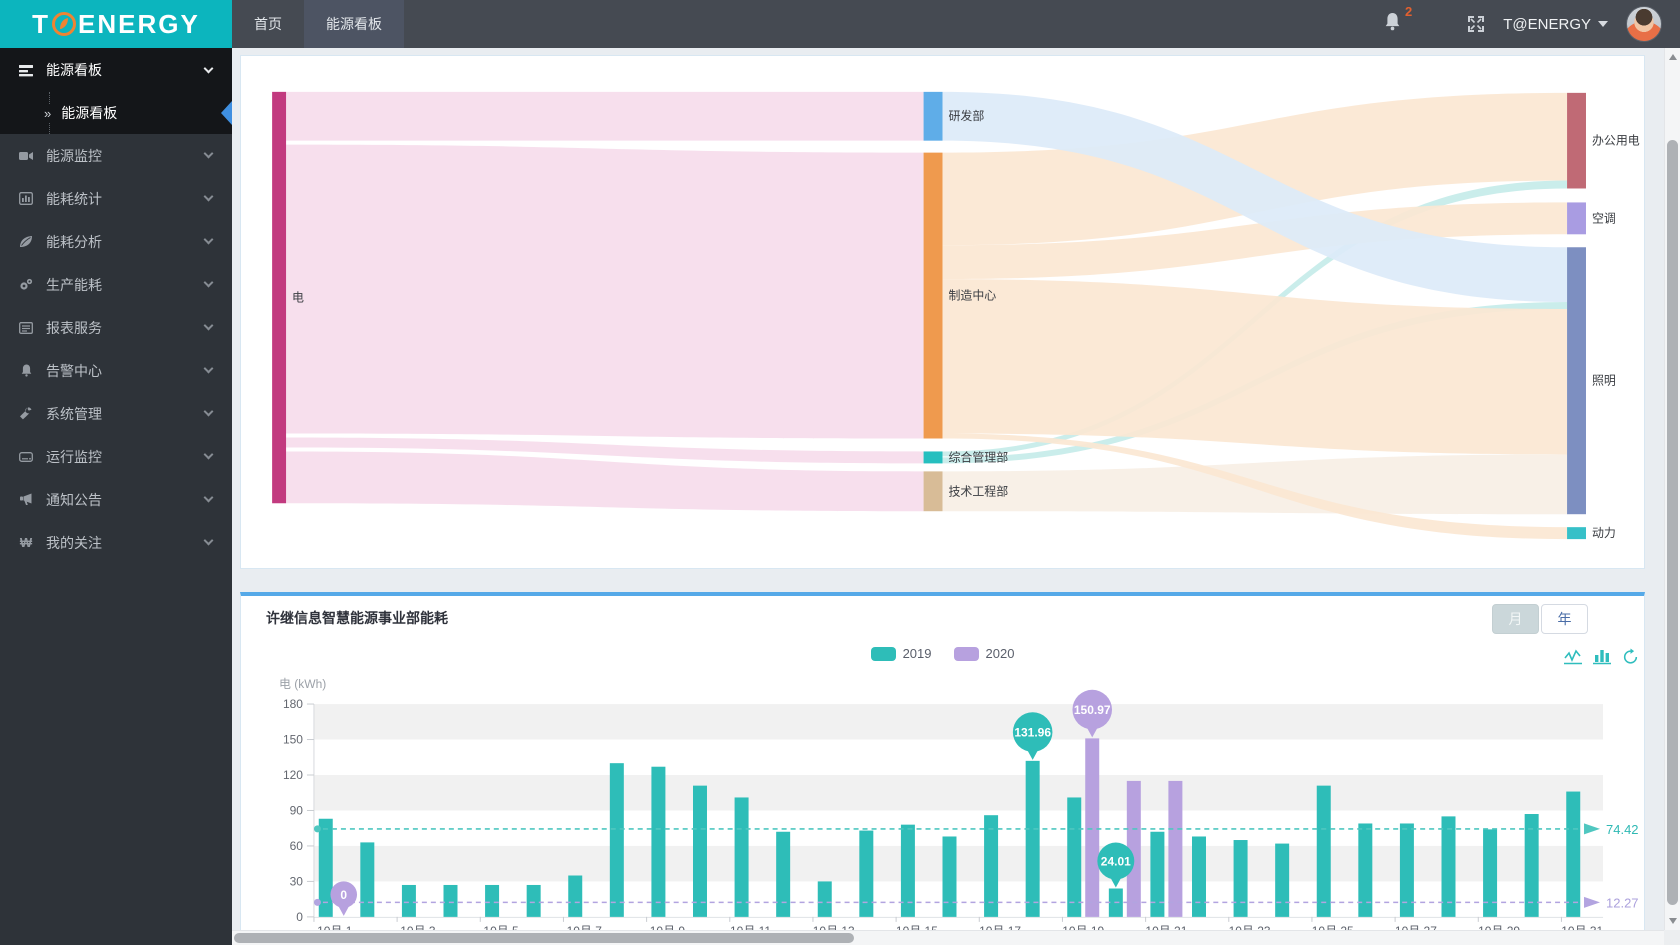  Describe the element at coordinates (1604, 218) in the screenshot. I see `sankey-node-label: 空调` at that location.